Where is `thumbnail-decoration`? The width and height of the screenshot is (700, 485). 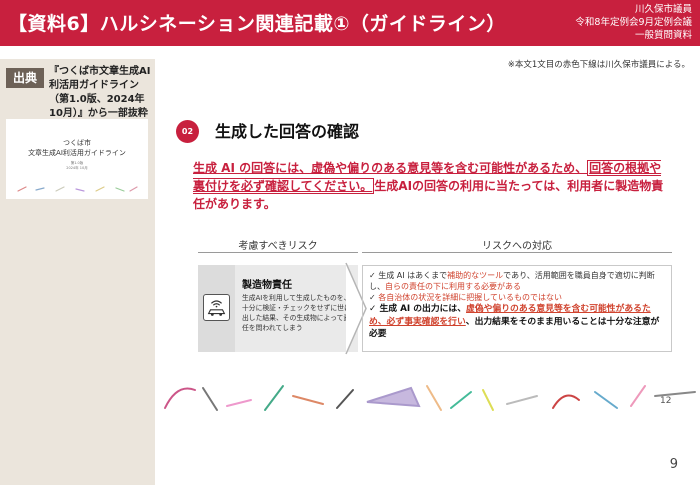 thumbnail-decoration is located at coordinates (77, 189).